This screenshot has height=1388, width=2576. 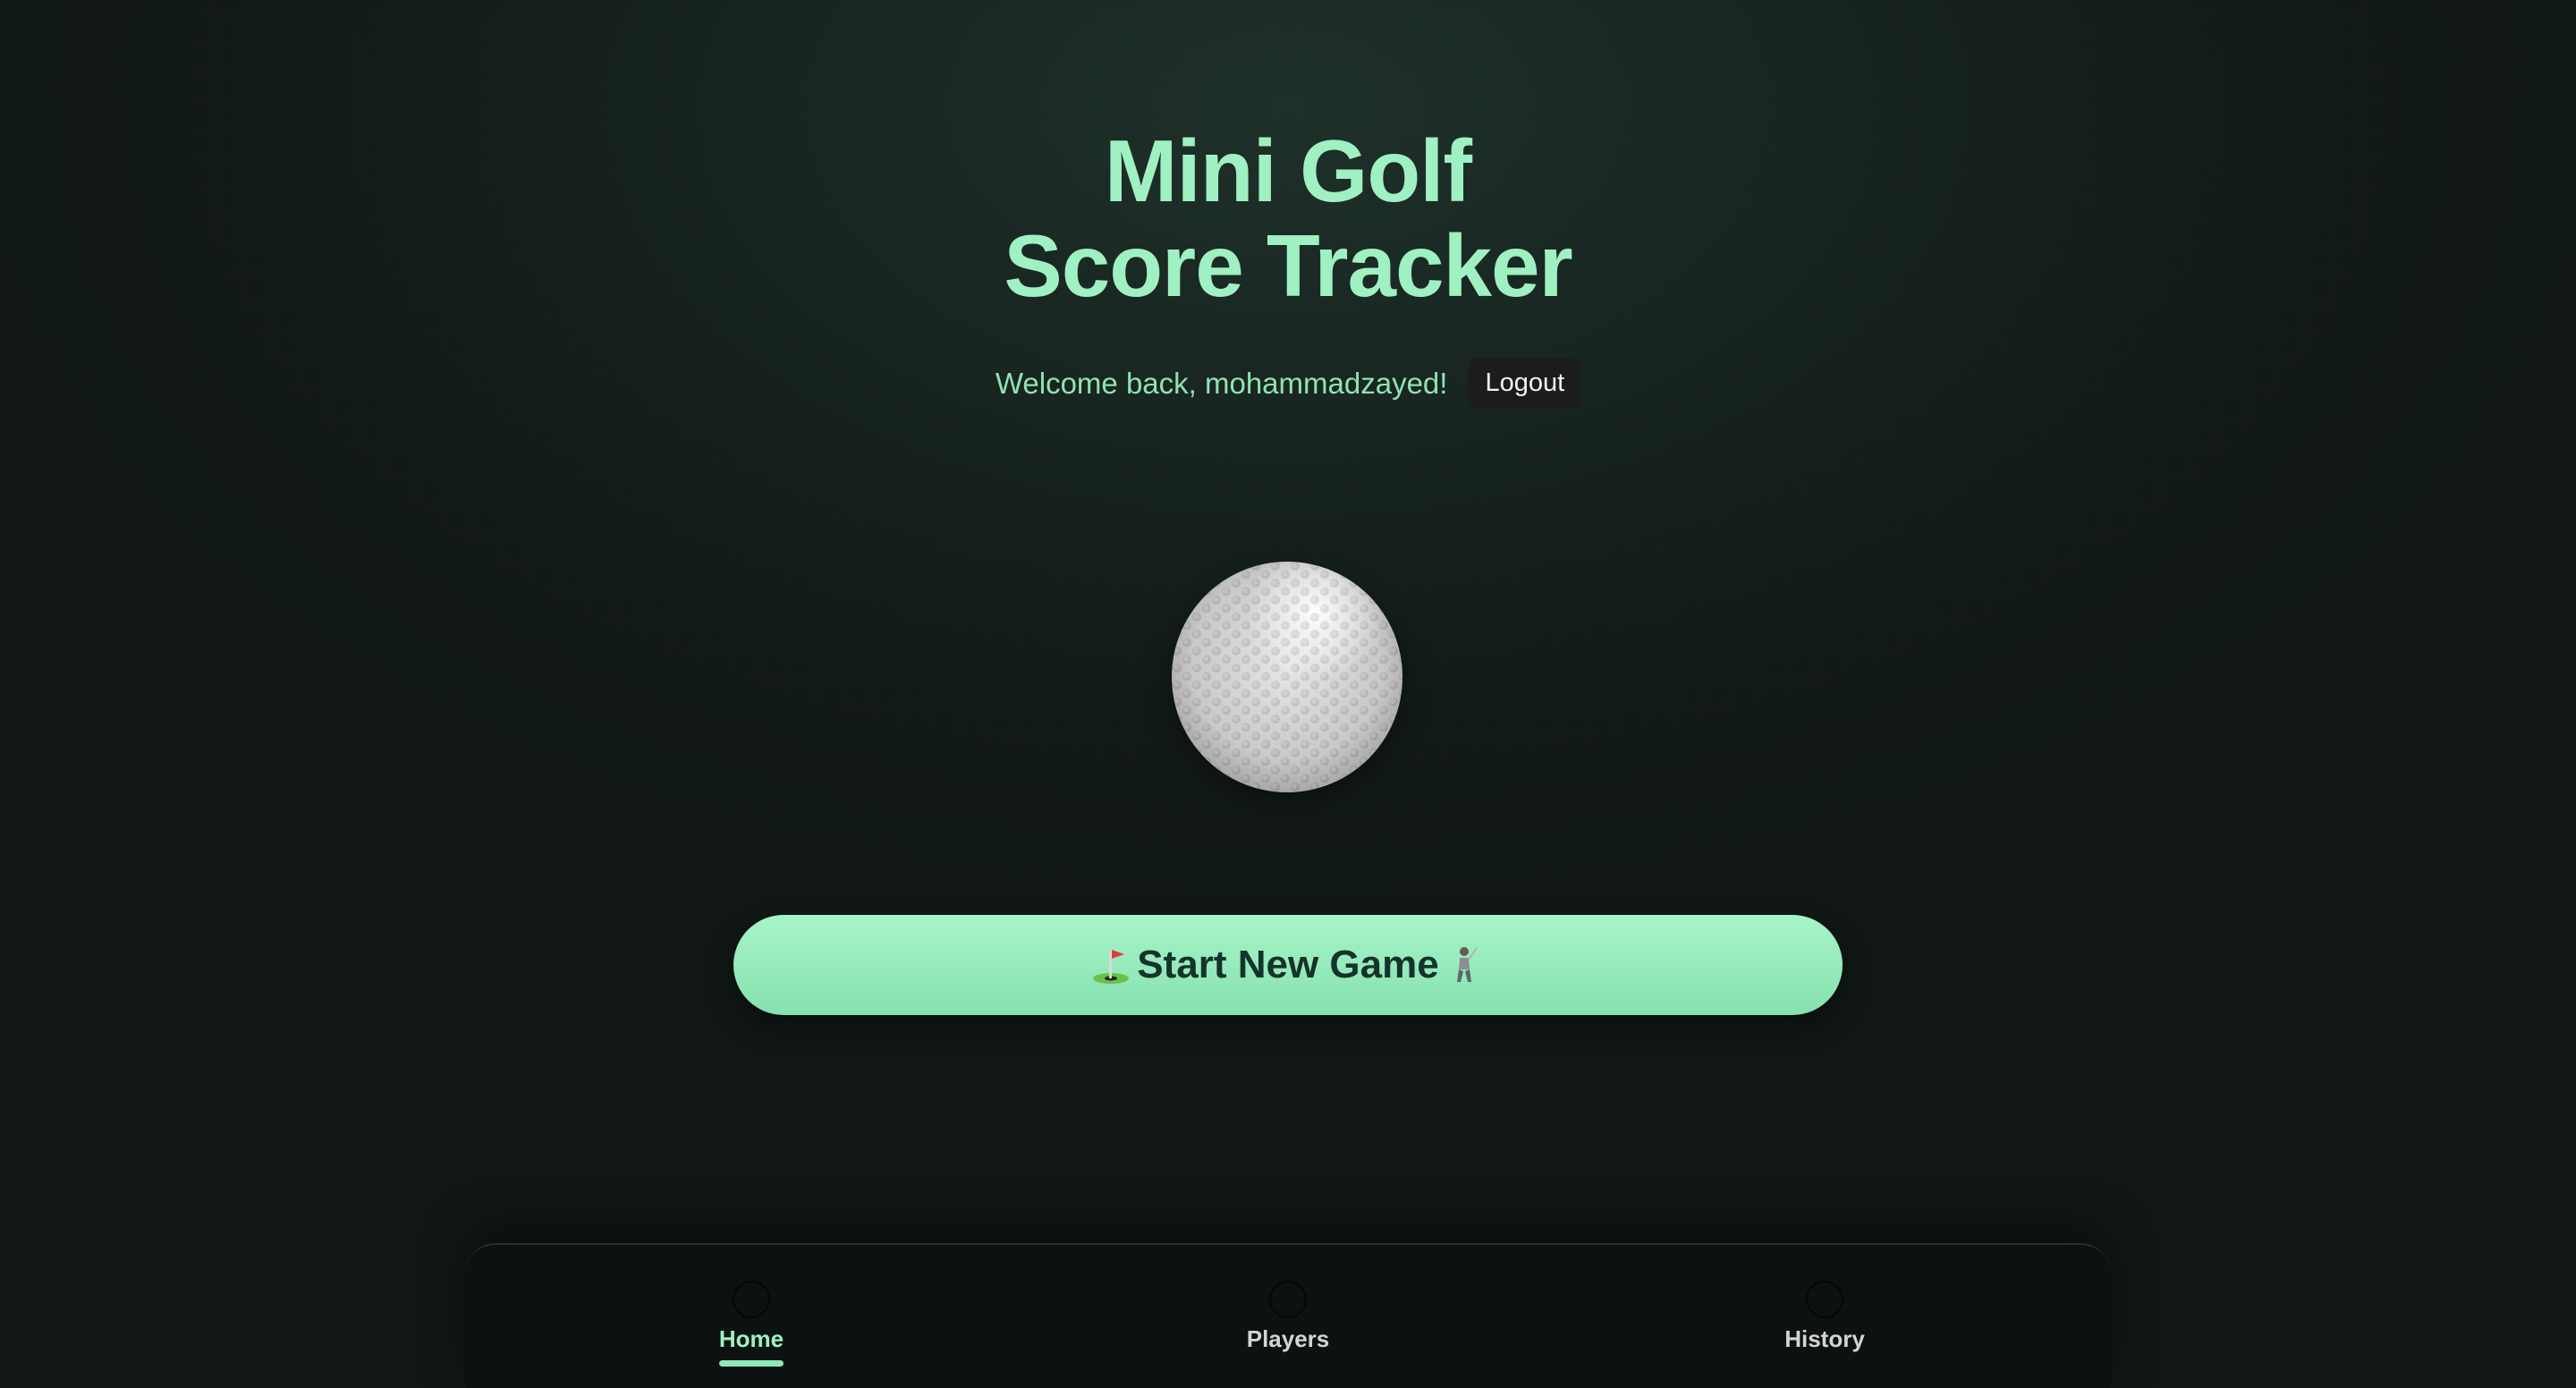 I want to click on logout-button: Logout, so click(x=1525, y=384).